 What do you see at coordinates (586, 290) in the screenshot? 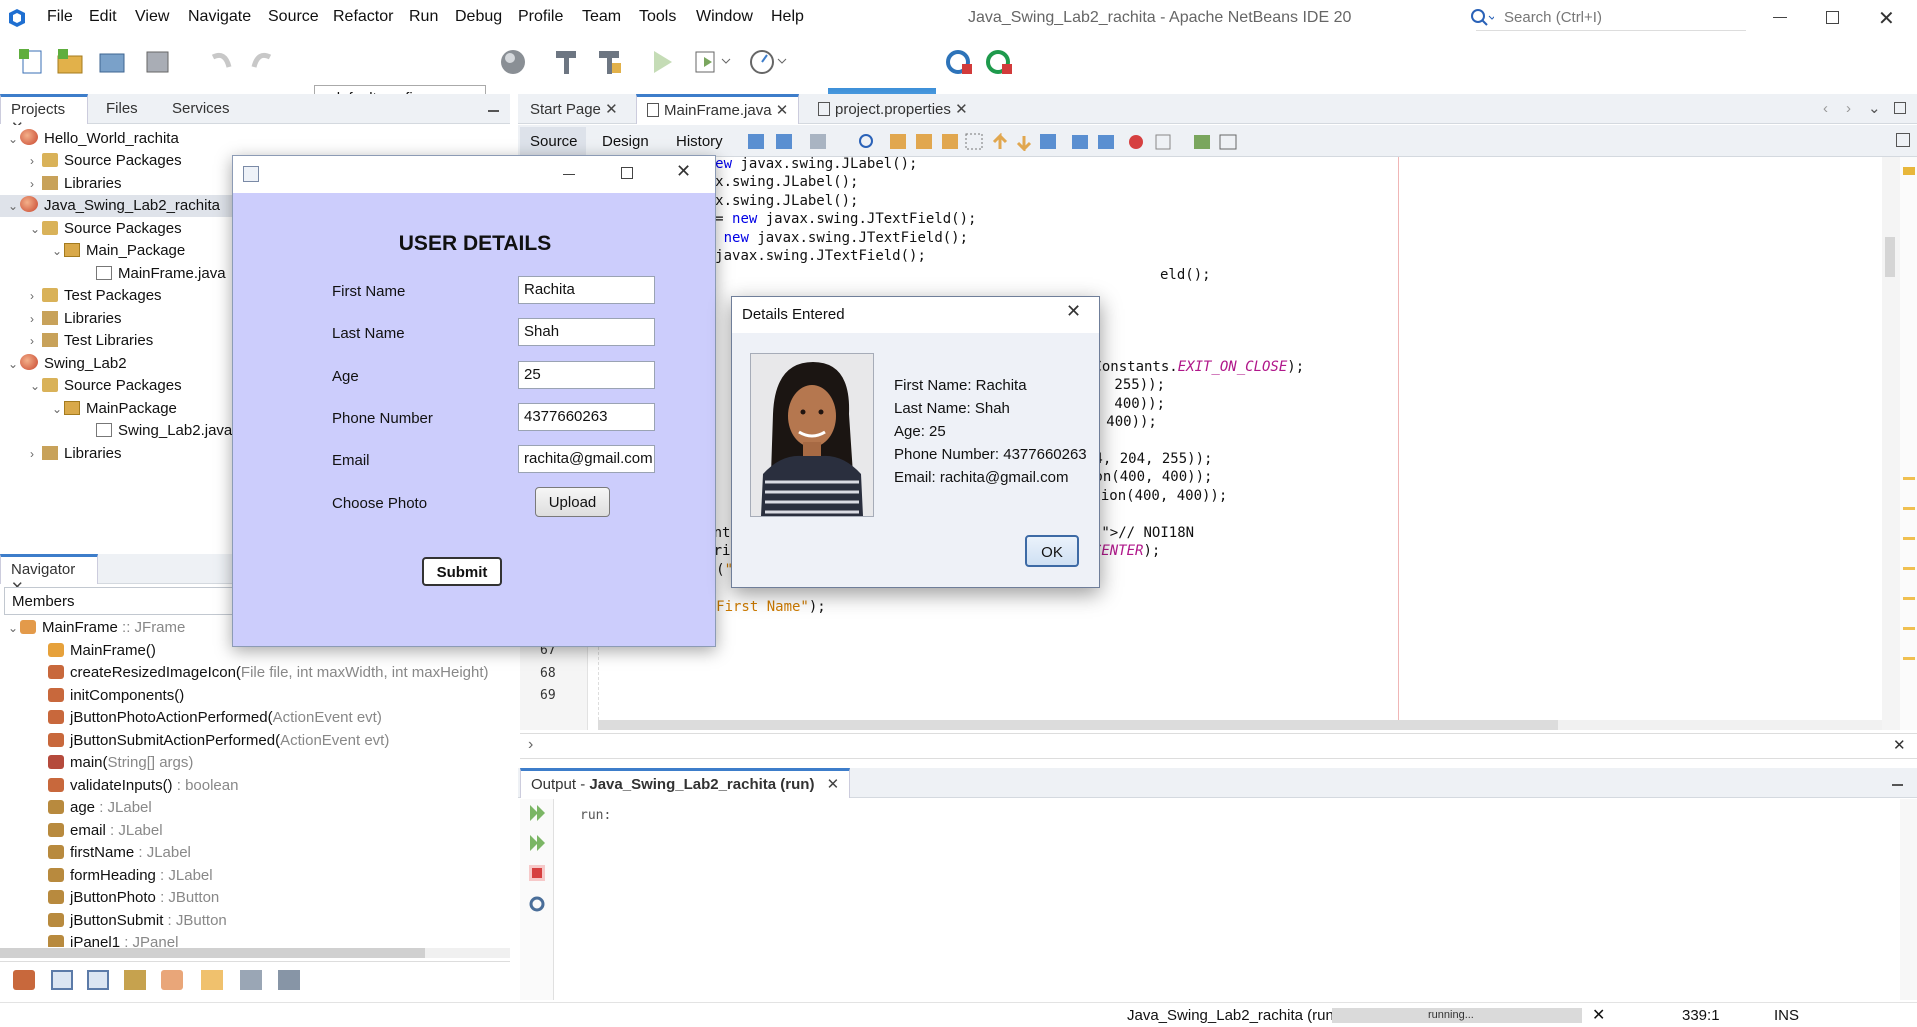
I see `first-name-field: Rachita` at bounding box center [586, 290].